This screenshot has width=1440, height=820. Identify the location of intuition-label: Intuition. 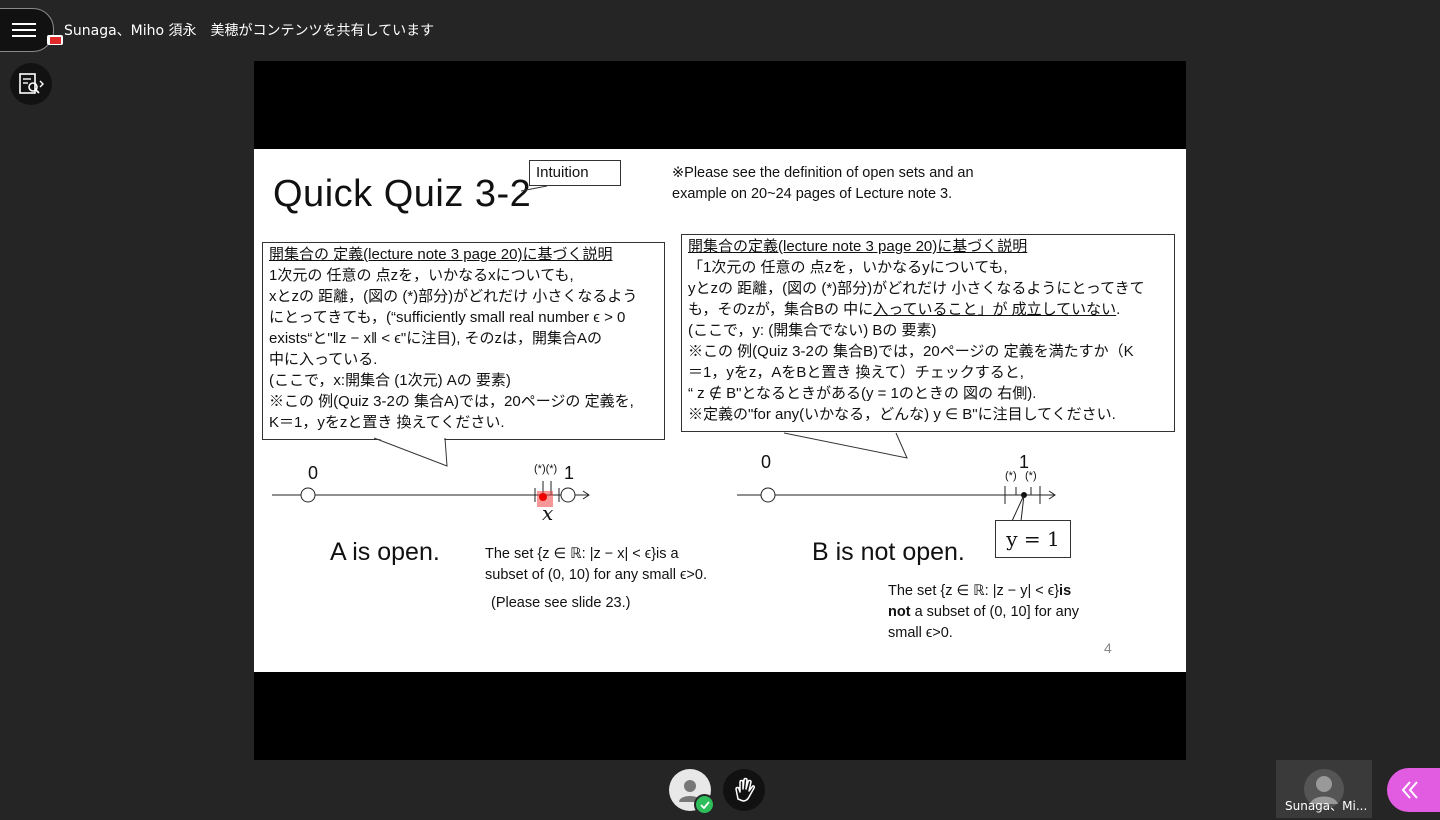
(575, 173).